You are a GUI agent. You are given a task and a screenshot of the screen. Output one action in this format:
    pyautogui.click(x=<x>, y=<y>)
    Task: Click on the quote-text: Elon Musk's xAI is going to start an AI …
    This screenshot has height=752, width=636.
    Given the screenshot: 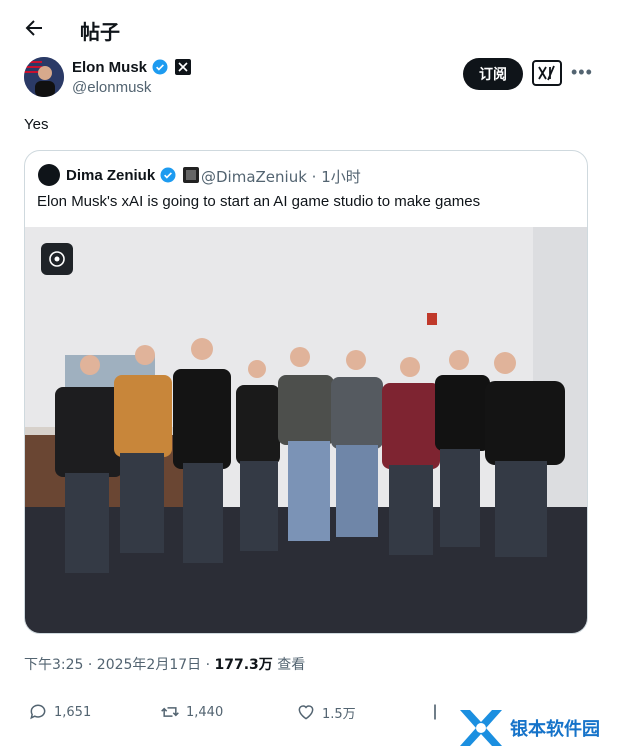 What is the action you would take?
    pyautogui.click(x=259, y=201)
    